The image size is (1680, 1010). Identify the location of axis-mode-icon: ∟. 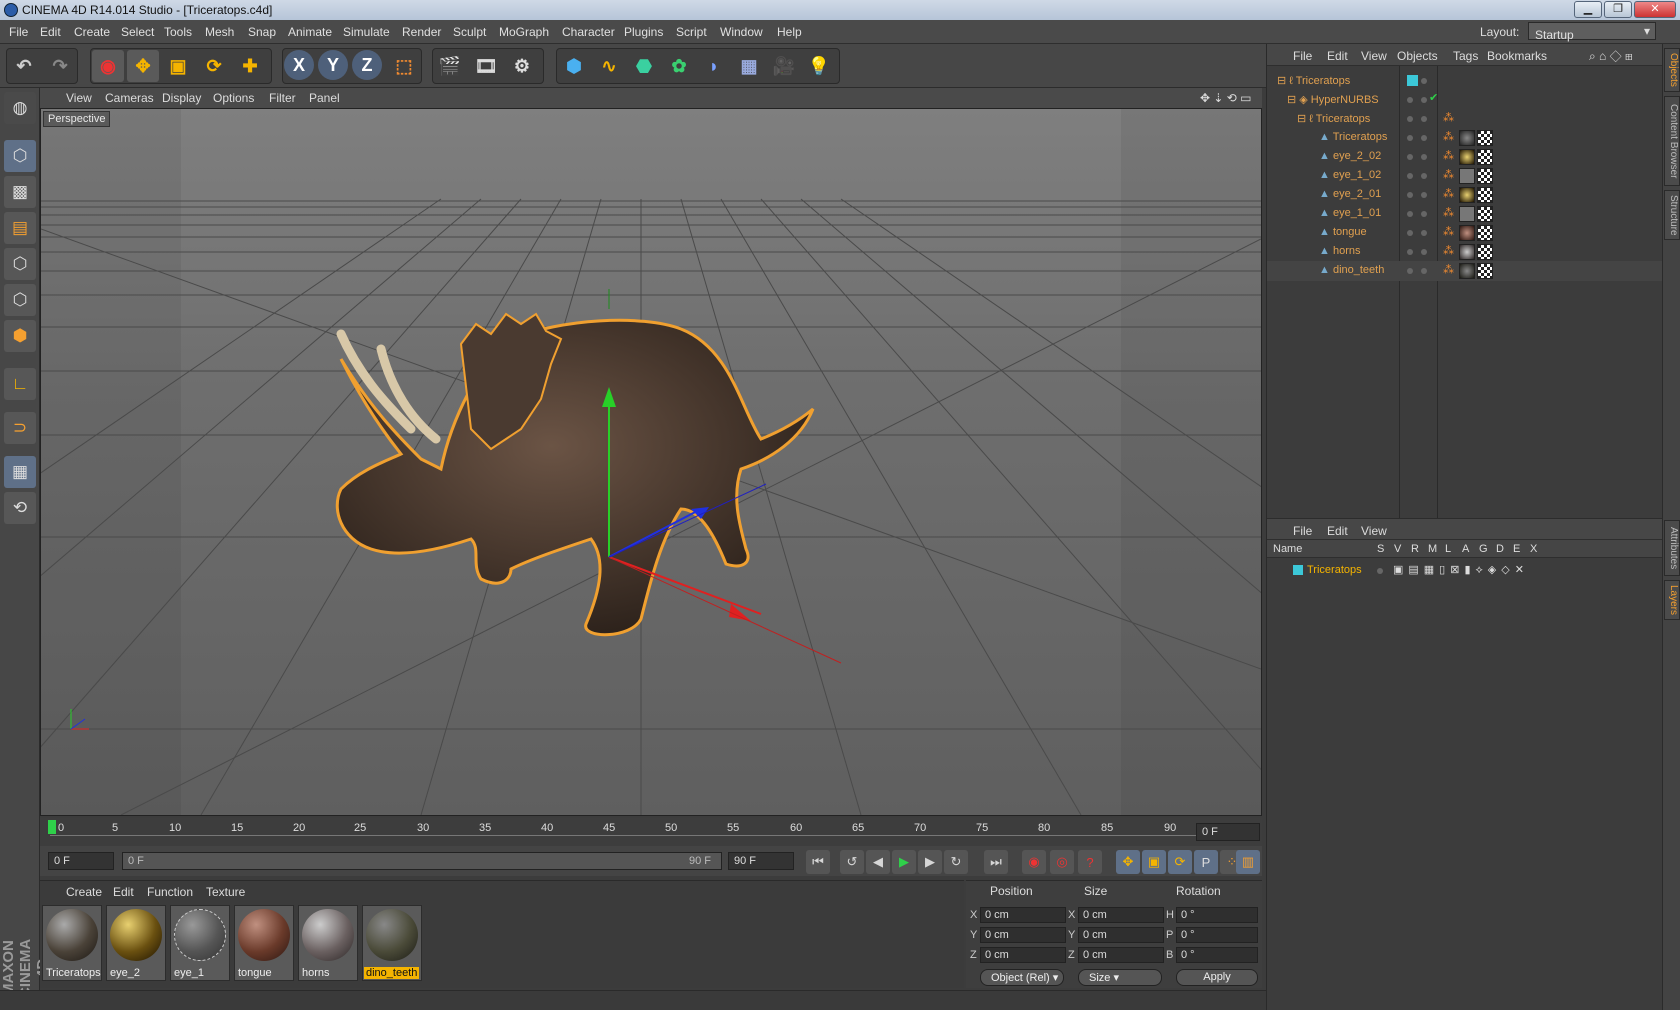
(20, 384).